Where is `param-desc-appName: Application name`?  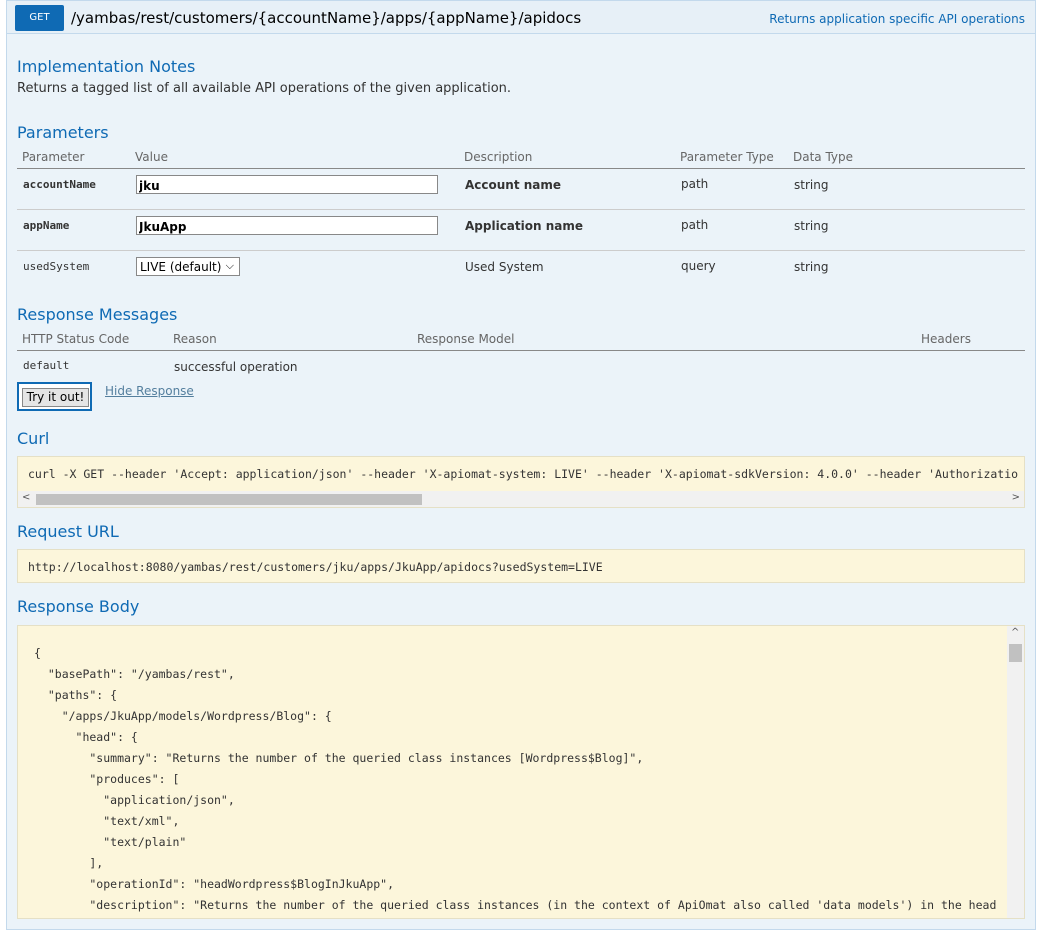
param-desc-appName: Application name is located at coordinates (524, 226).